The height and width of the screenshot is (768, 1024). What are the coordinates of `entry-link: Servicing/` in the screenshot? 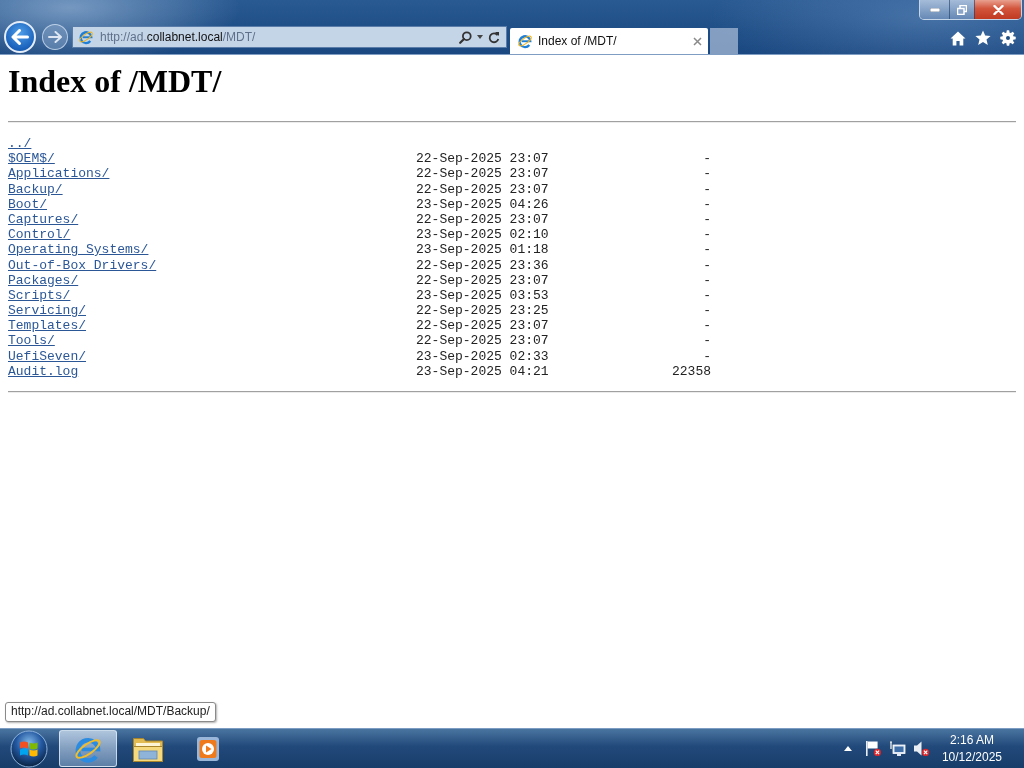 It's located at (47, 311).